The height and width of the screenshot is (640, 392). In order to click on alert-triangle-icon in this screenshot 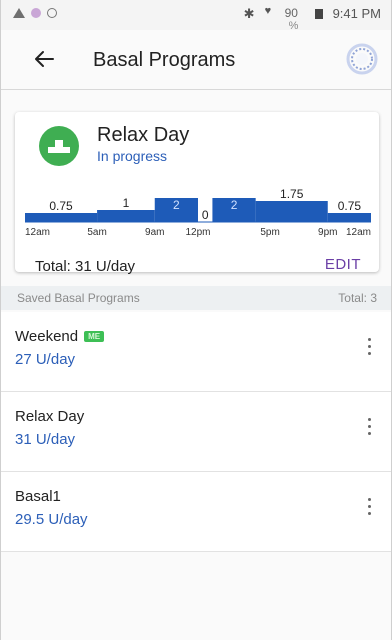, I will do `click(19, 13)`.